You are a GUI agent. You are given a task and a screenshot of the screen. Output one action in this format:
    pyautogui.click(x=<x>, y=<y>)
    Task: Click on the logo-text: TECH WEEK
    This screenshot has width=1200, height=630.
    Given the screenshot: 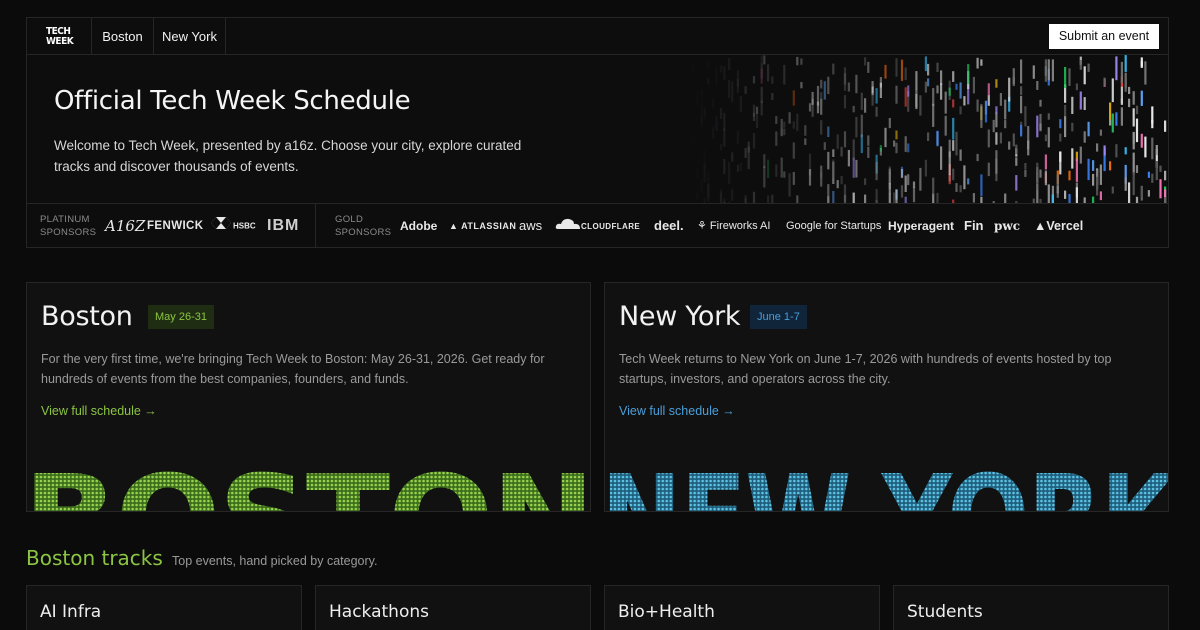 What is the action you would take?
    pyautogui.click(x=60, y=36)
    